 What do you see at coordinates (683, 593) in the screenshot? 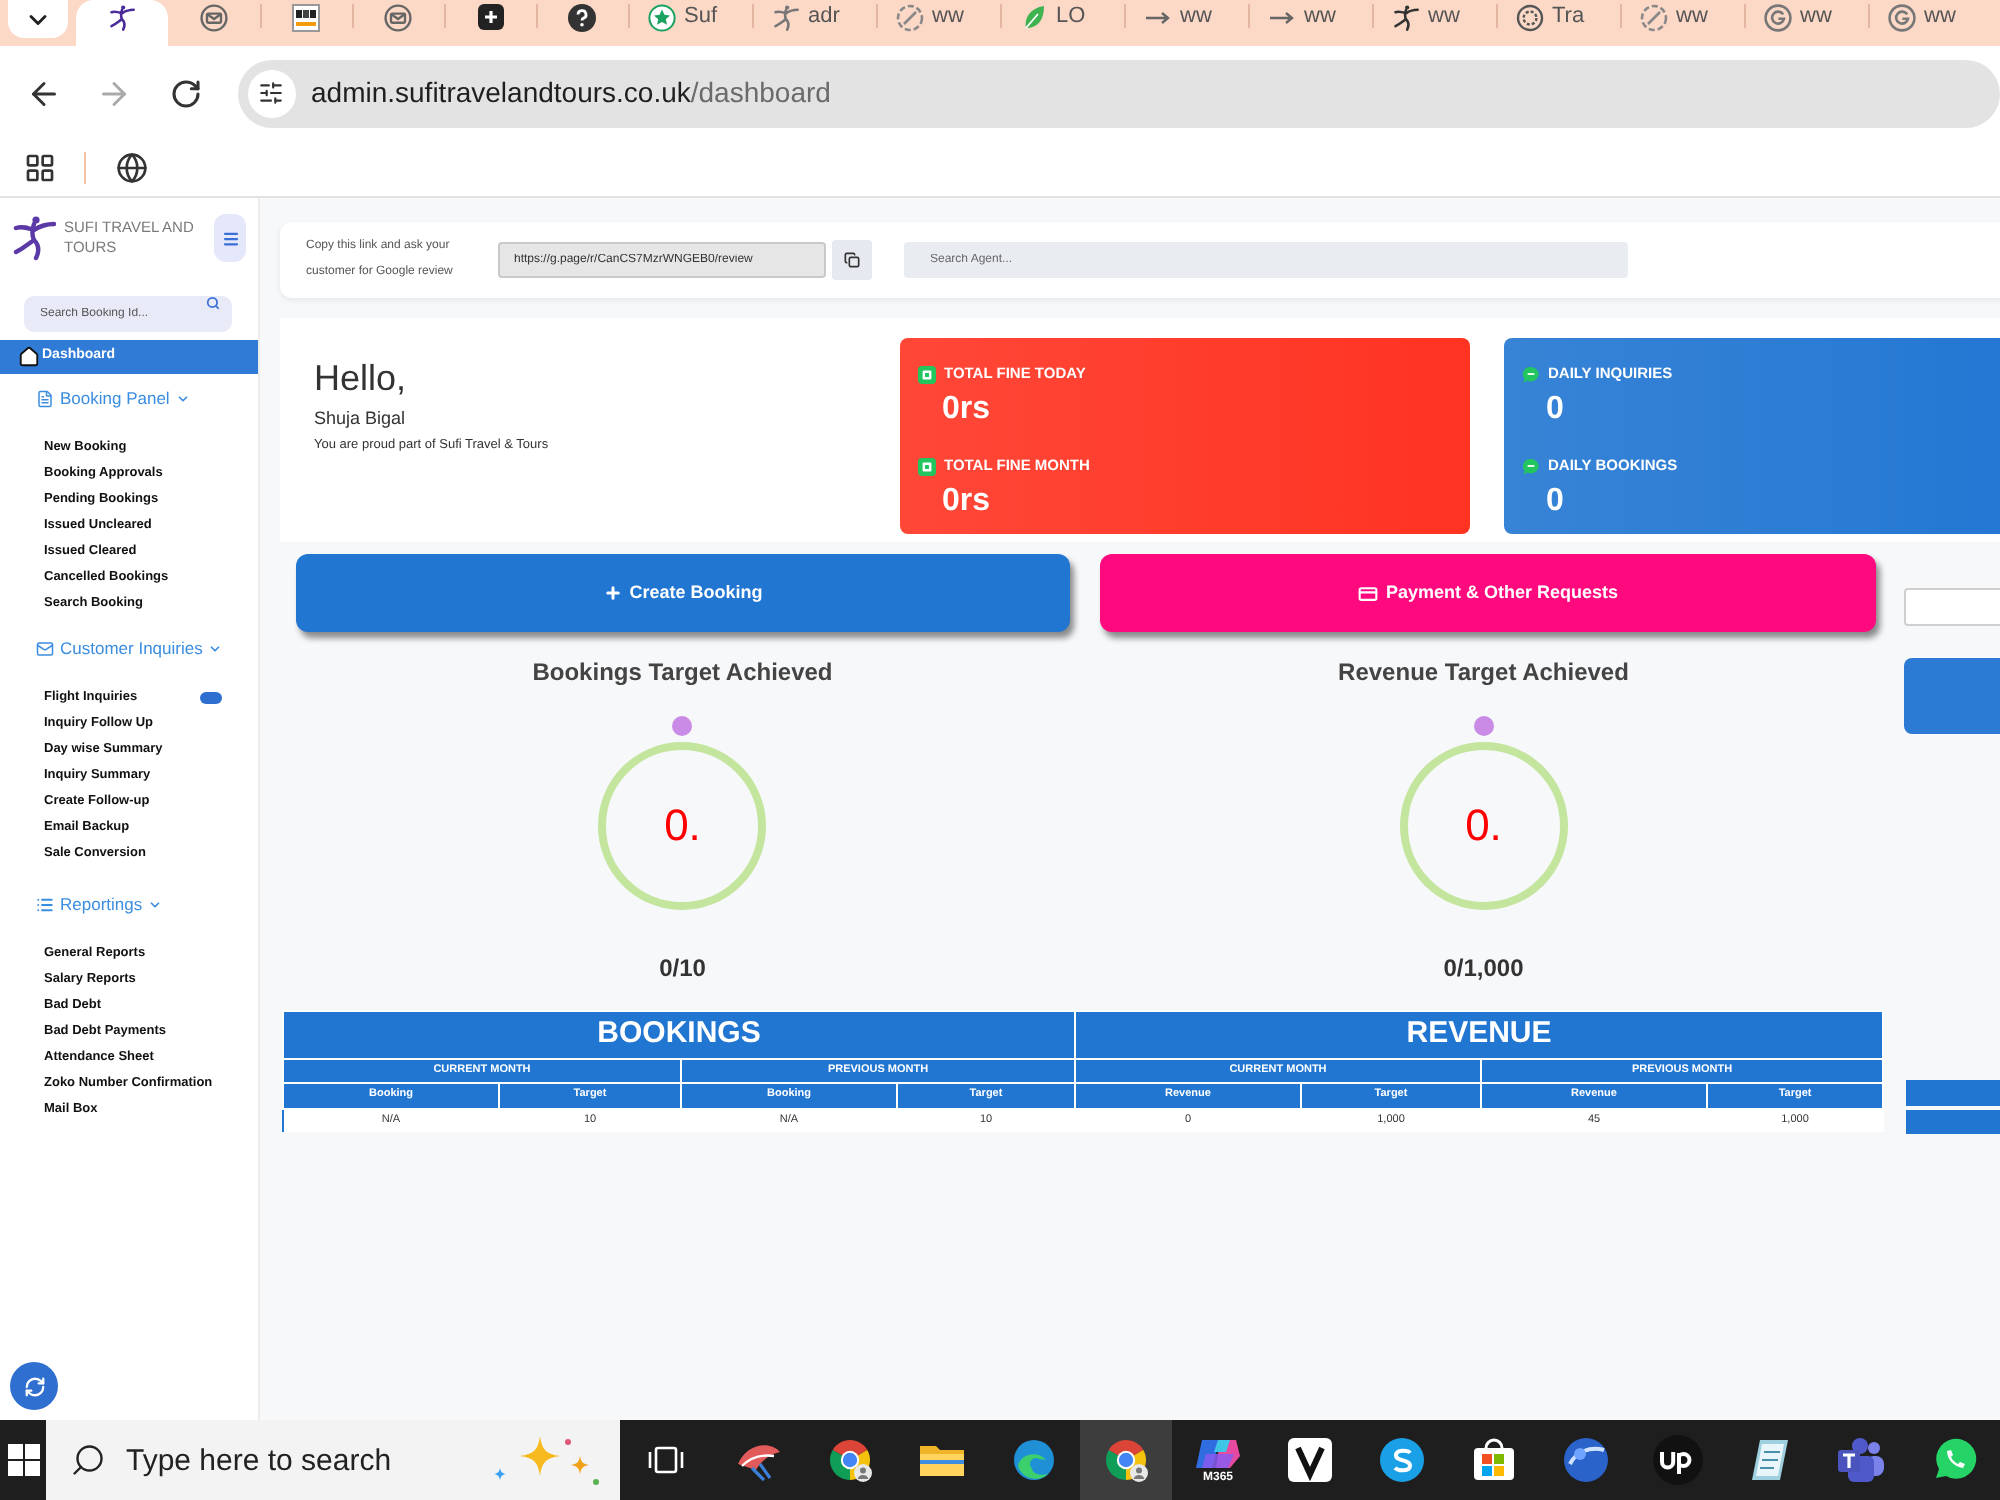
I see `action-button: Create Booking` at bounding box center [683, 593].